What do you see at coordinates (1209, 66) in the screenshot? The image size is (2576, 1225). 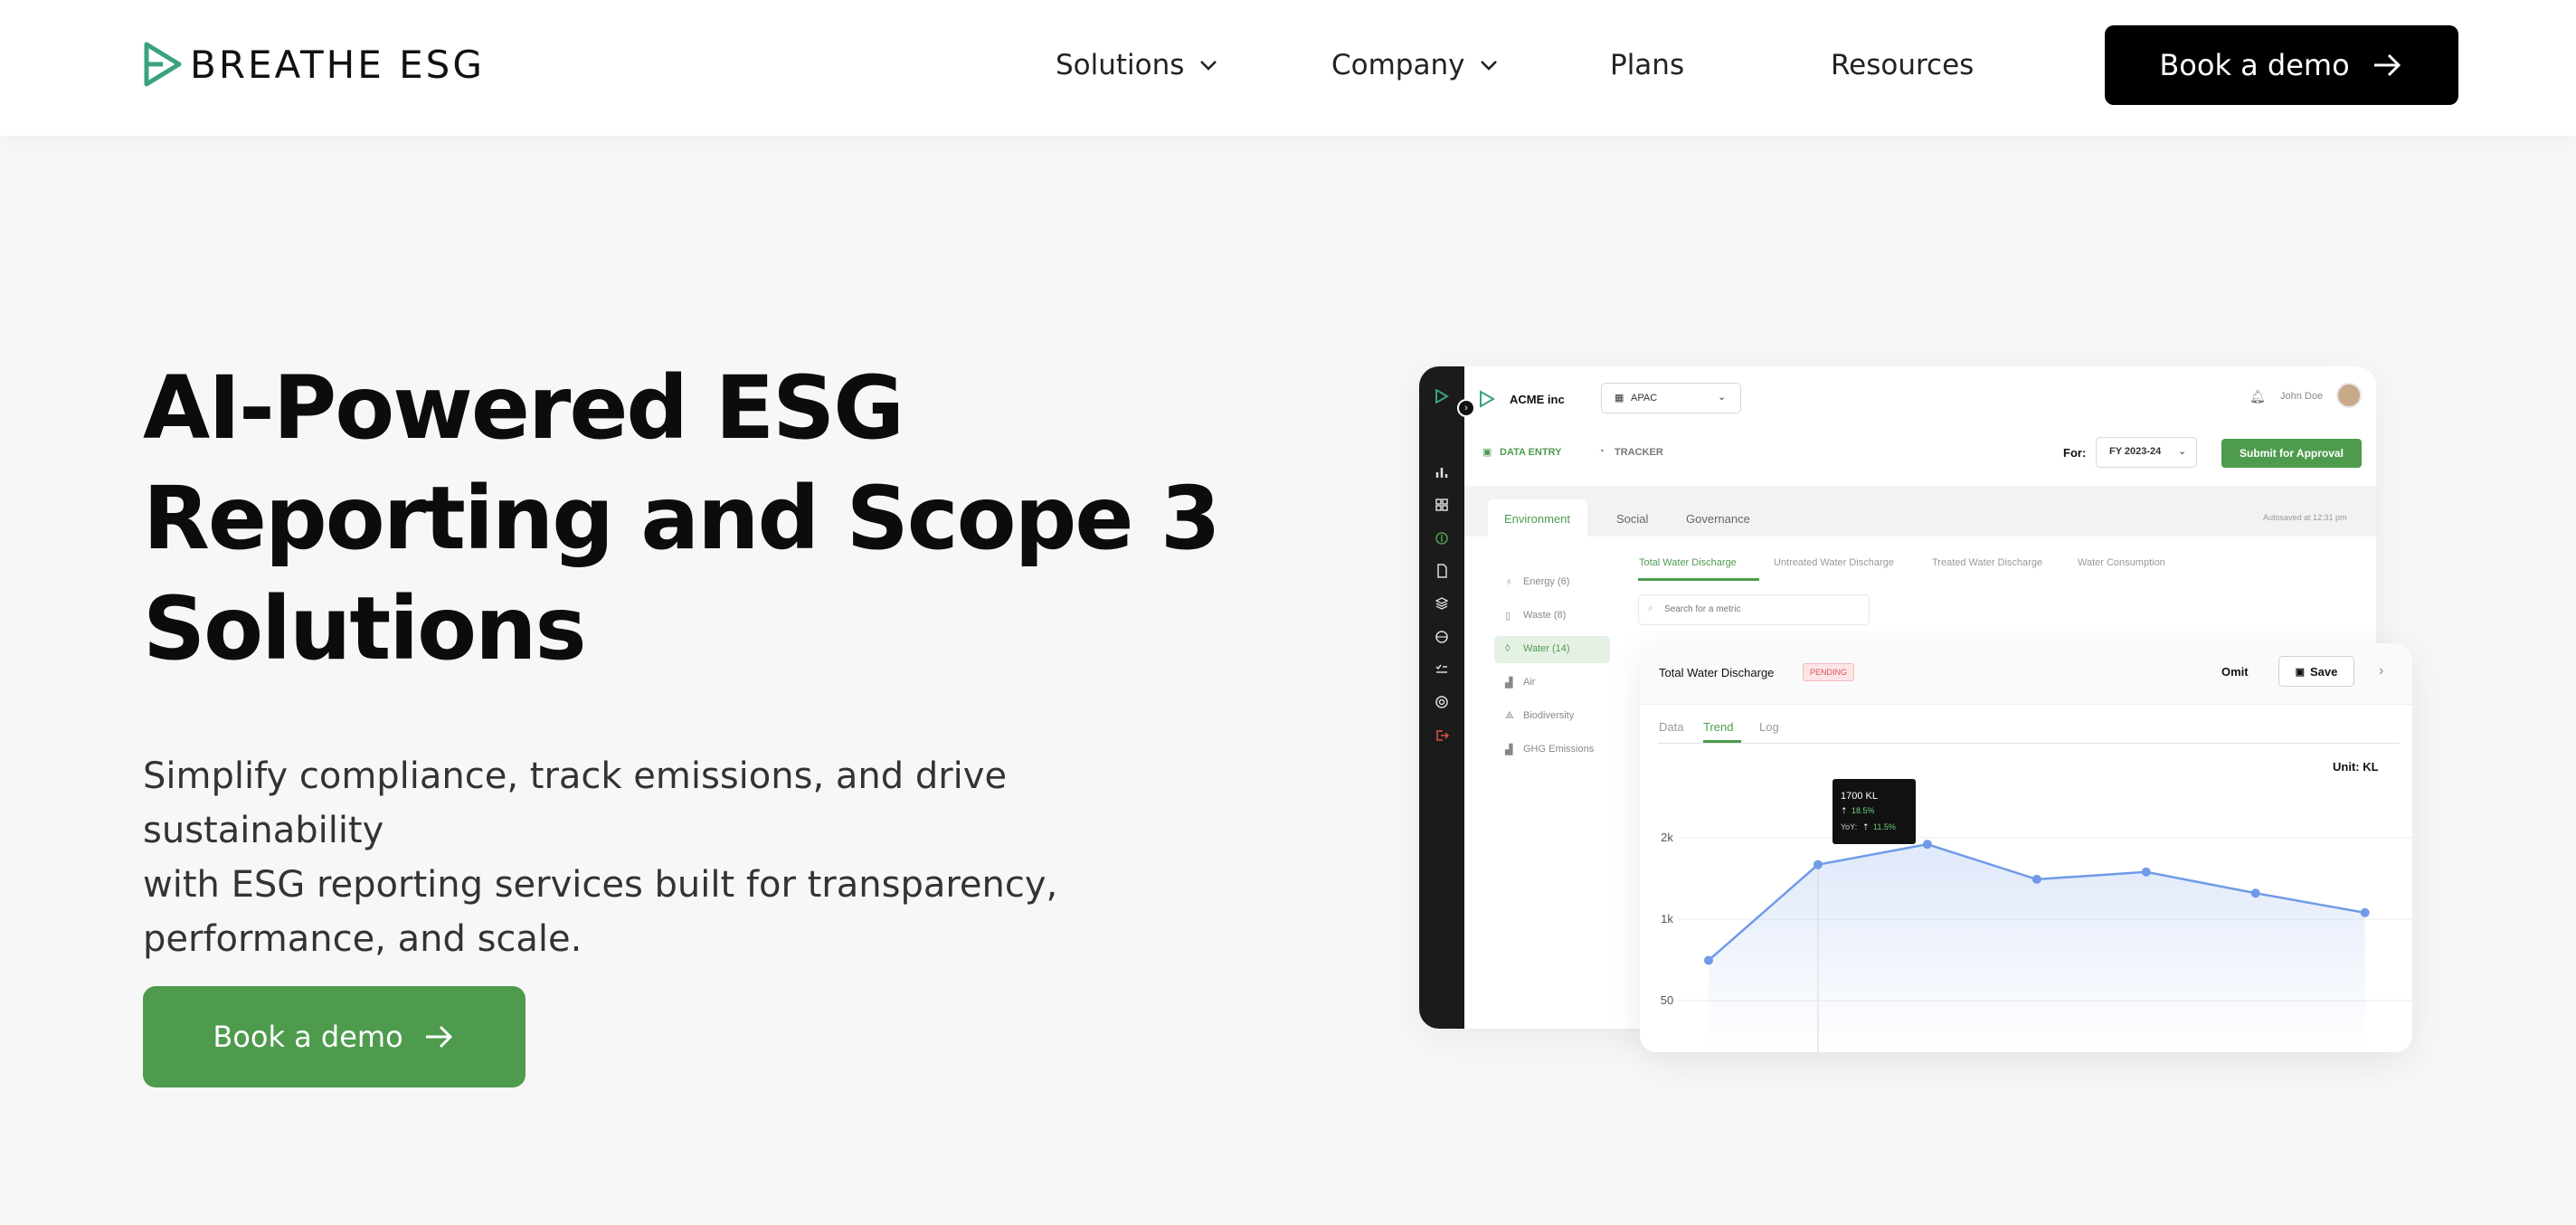 I see `chevron-down-icon` at bounding box center [1209, 66].